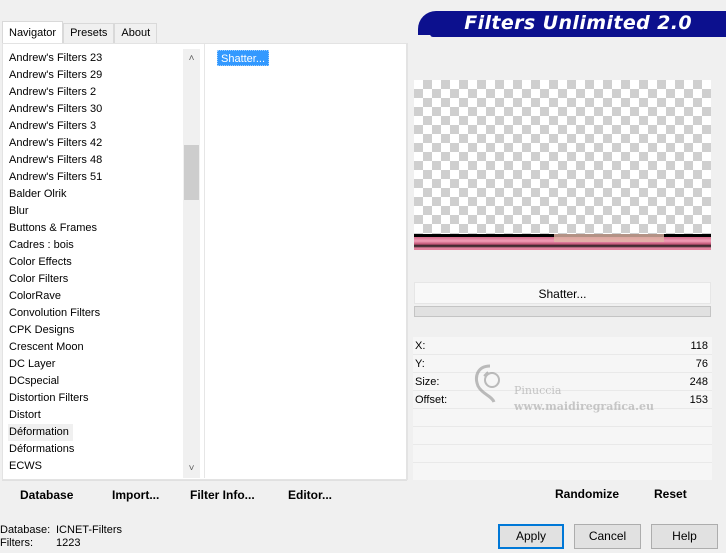 The height and width of the screenshot is (553, 726). I want to click on database-status-label: Database:, so click(25, 530).